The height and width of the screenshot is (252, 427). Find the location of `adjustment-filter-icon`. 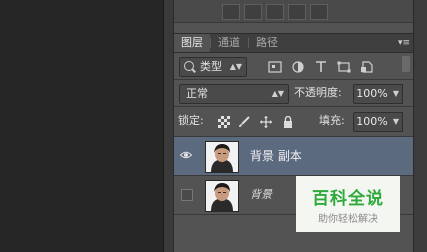

adjustment-filter-icon is located at coordinates (298, 67).